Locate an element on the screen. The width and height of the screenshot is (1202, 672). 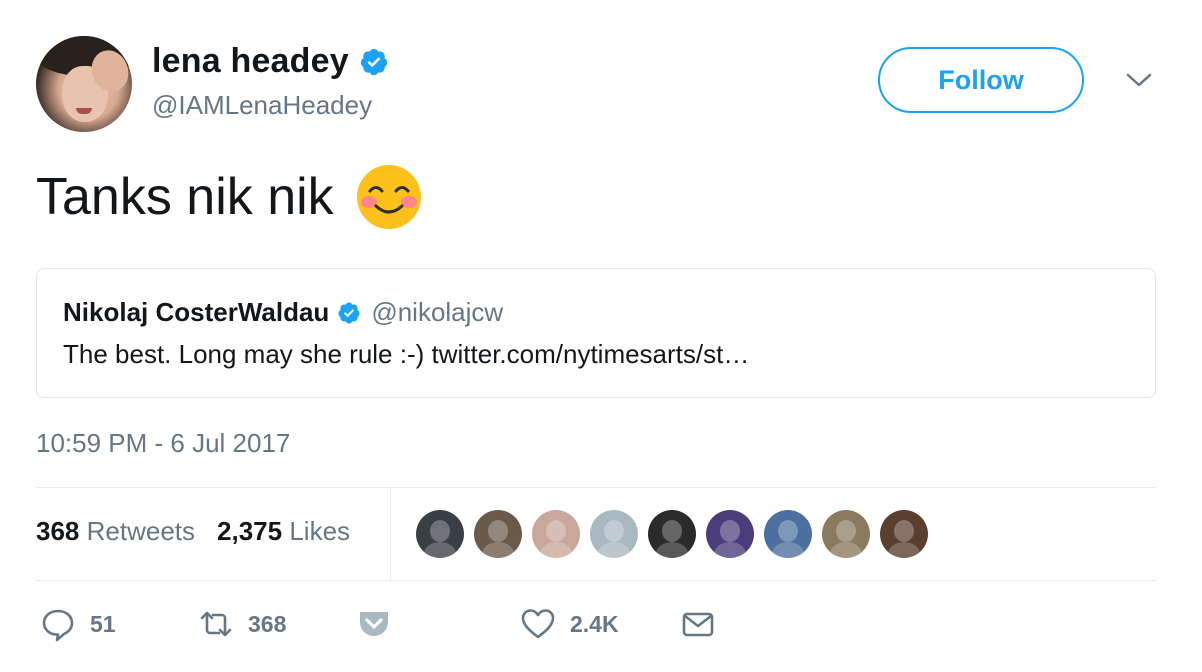
stats-bottom-divider is located at coordinates (596, 580).